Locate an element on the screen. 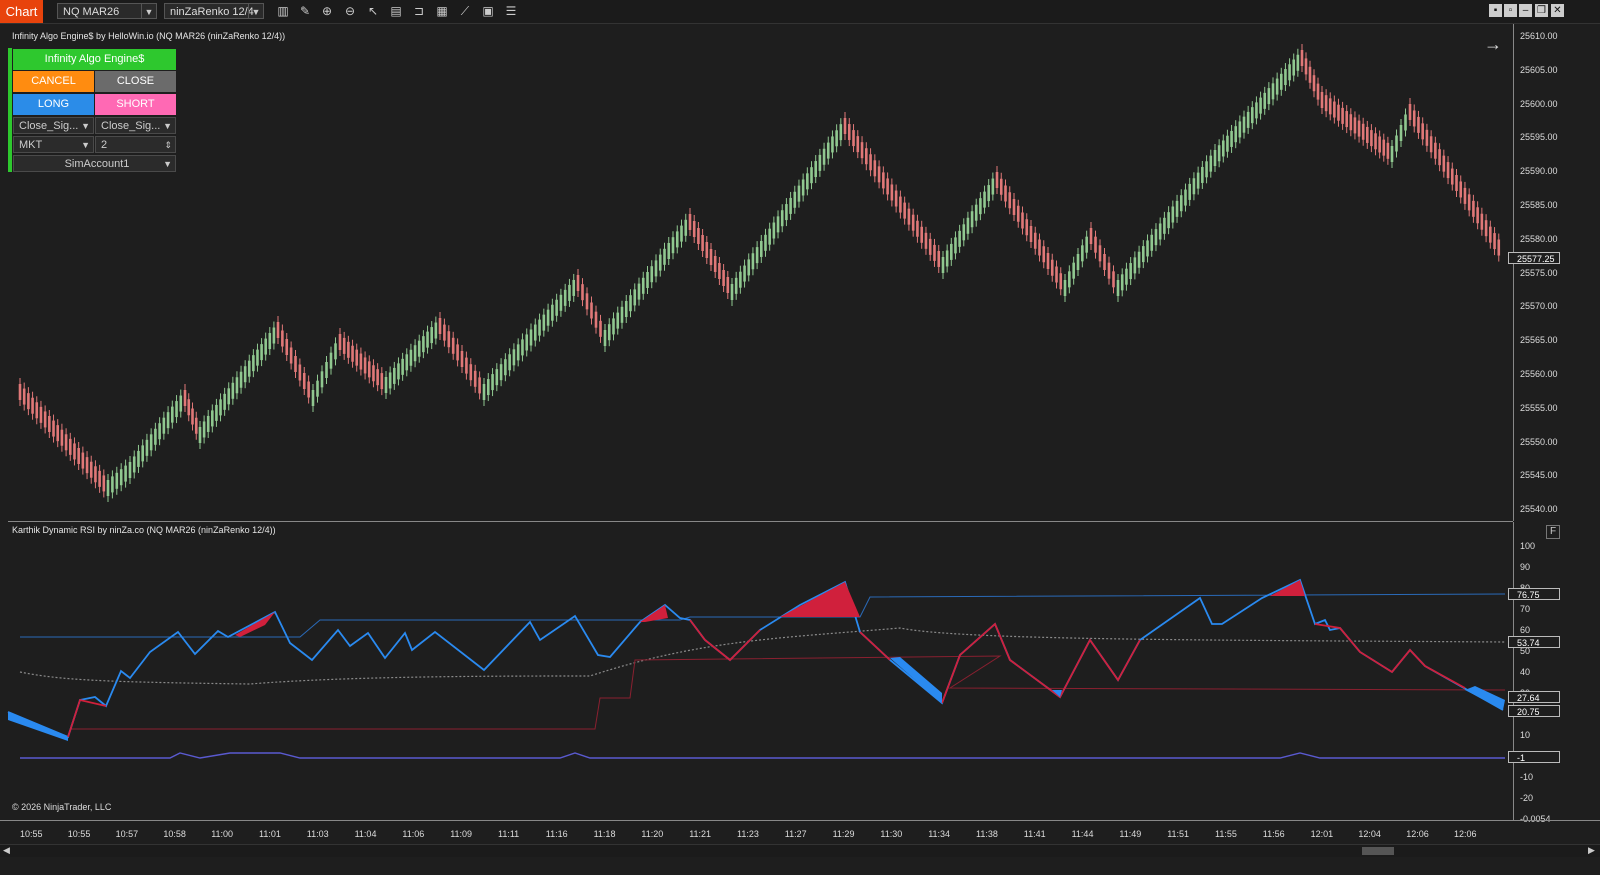 This screenshot has height=875, width=1600. time-tick: 11:30 is located at coordinates (891, 834).